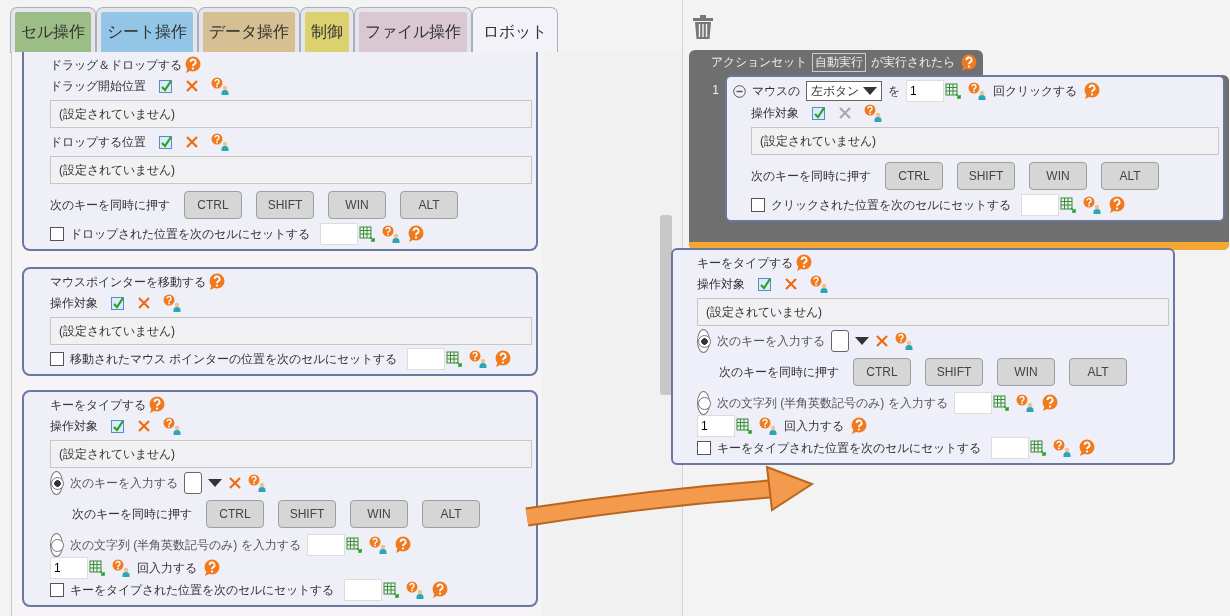 This screenshot has height=616, width=1230. I want to click on tab: ファイル操作, so click(413, 30).